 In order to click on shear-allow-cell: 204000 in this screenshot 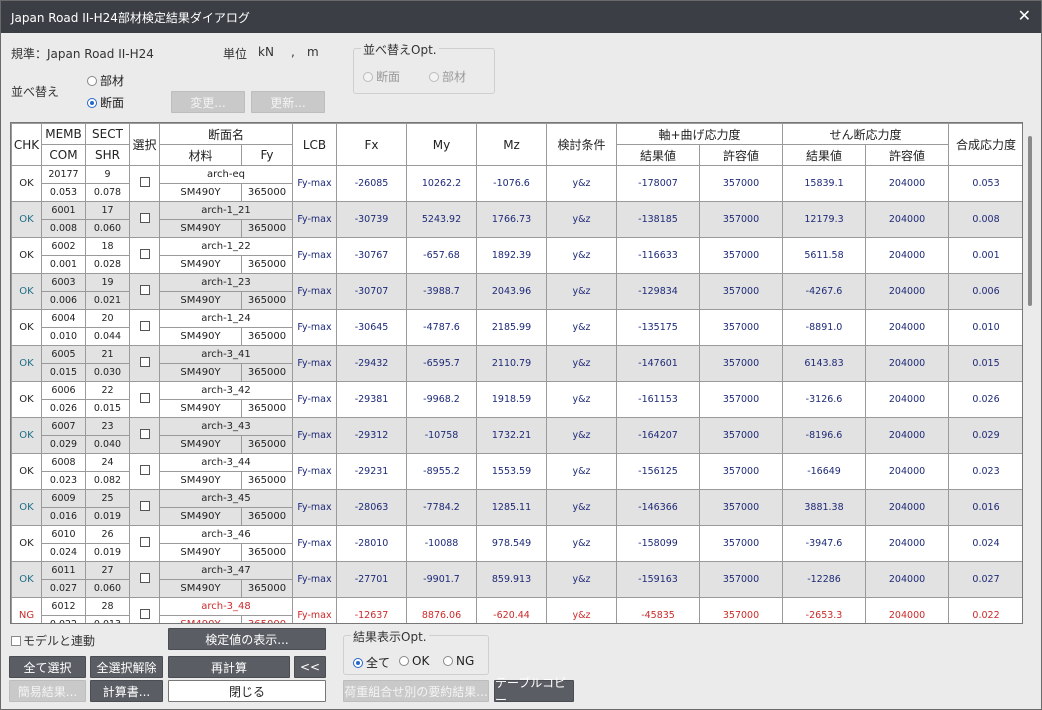, I will do `click(907, 579)`.